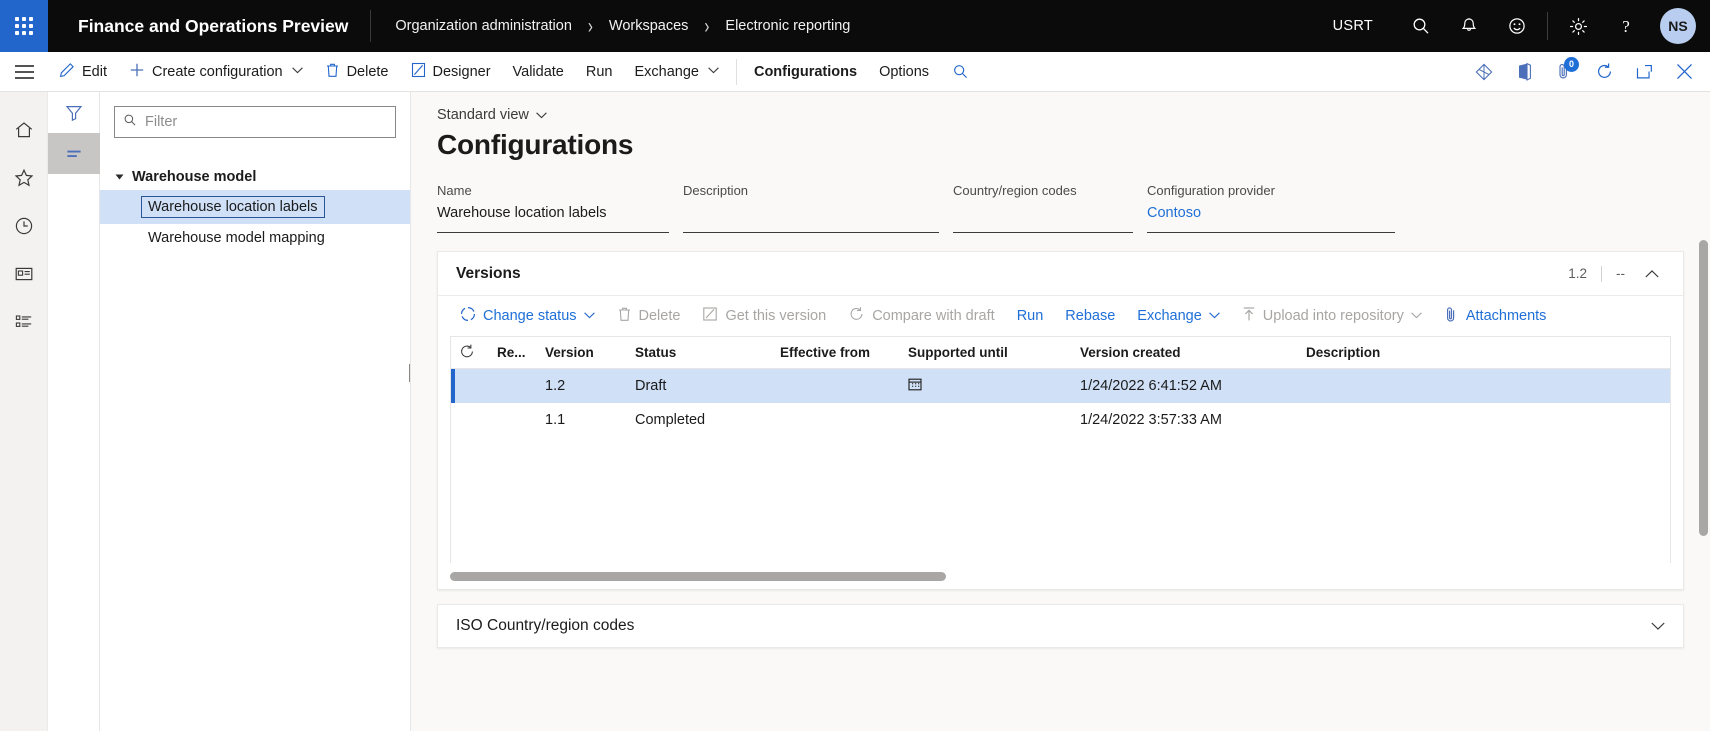 The height and width of the screenshot is (731, 1710). I want to click on run-button: Run, so click(599, 72).